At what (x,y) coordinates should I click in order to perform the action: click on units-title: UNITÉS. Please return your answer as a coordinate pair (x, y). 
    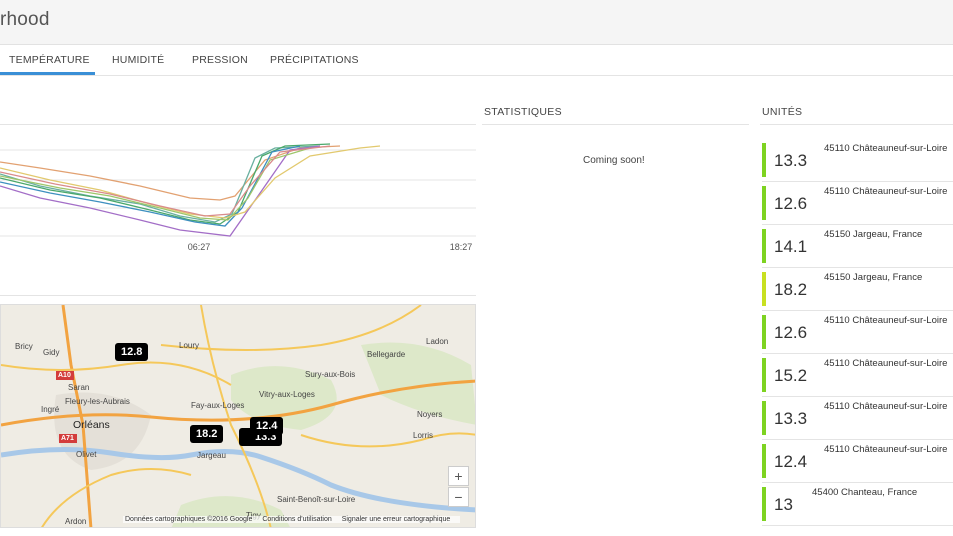
    Looking at the image, I should click on (782, 112).